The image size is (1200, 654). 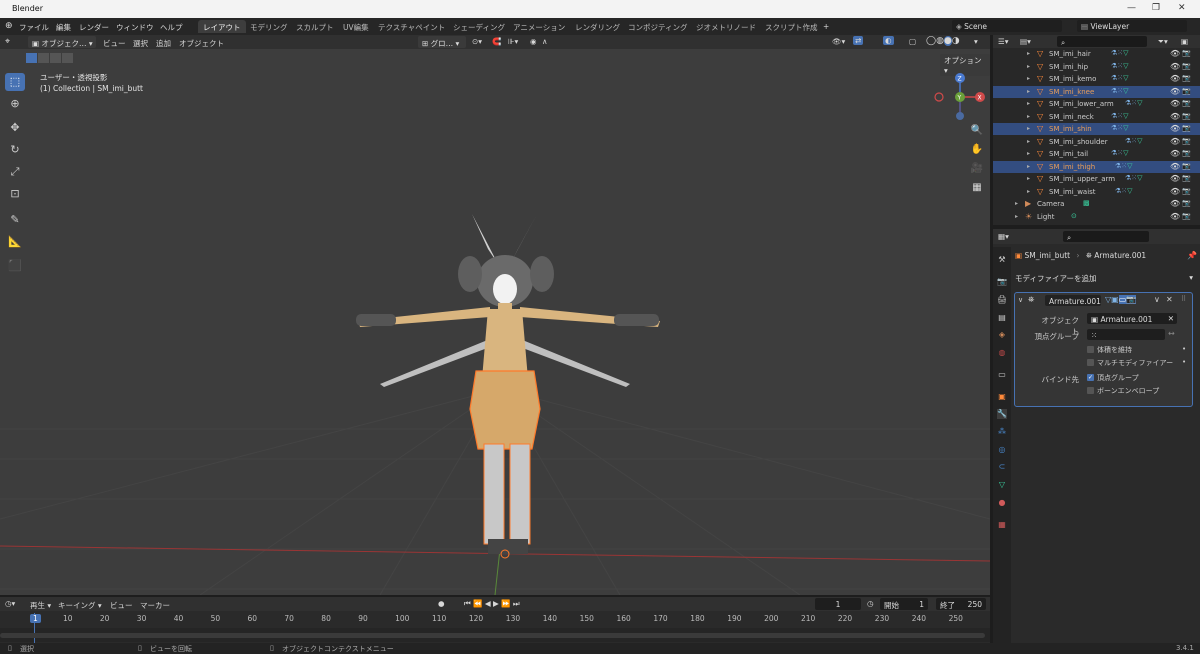 What do you see at coordinates (135, 27) in the screenshot?
I see `menu-window: ウィンドウ` at bounding box center [135, 27].